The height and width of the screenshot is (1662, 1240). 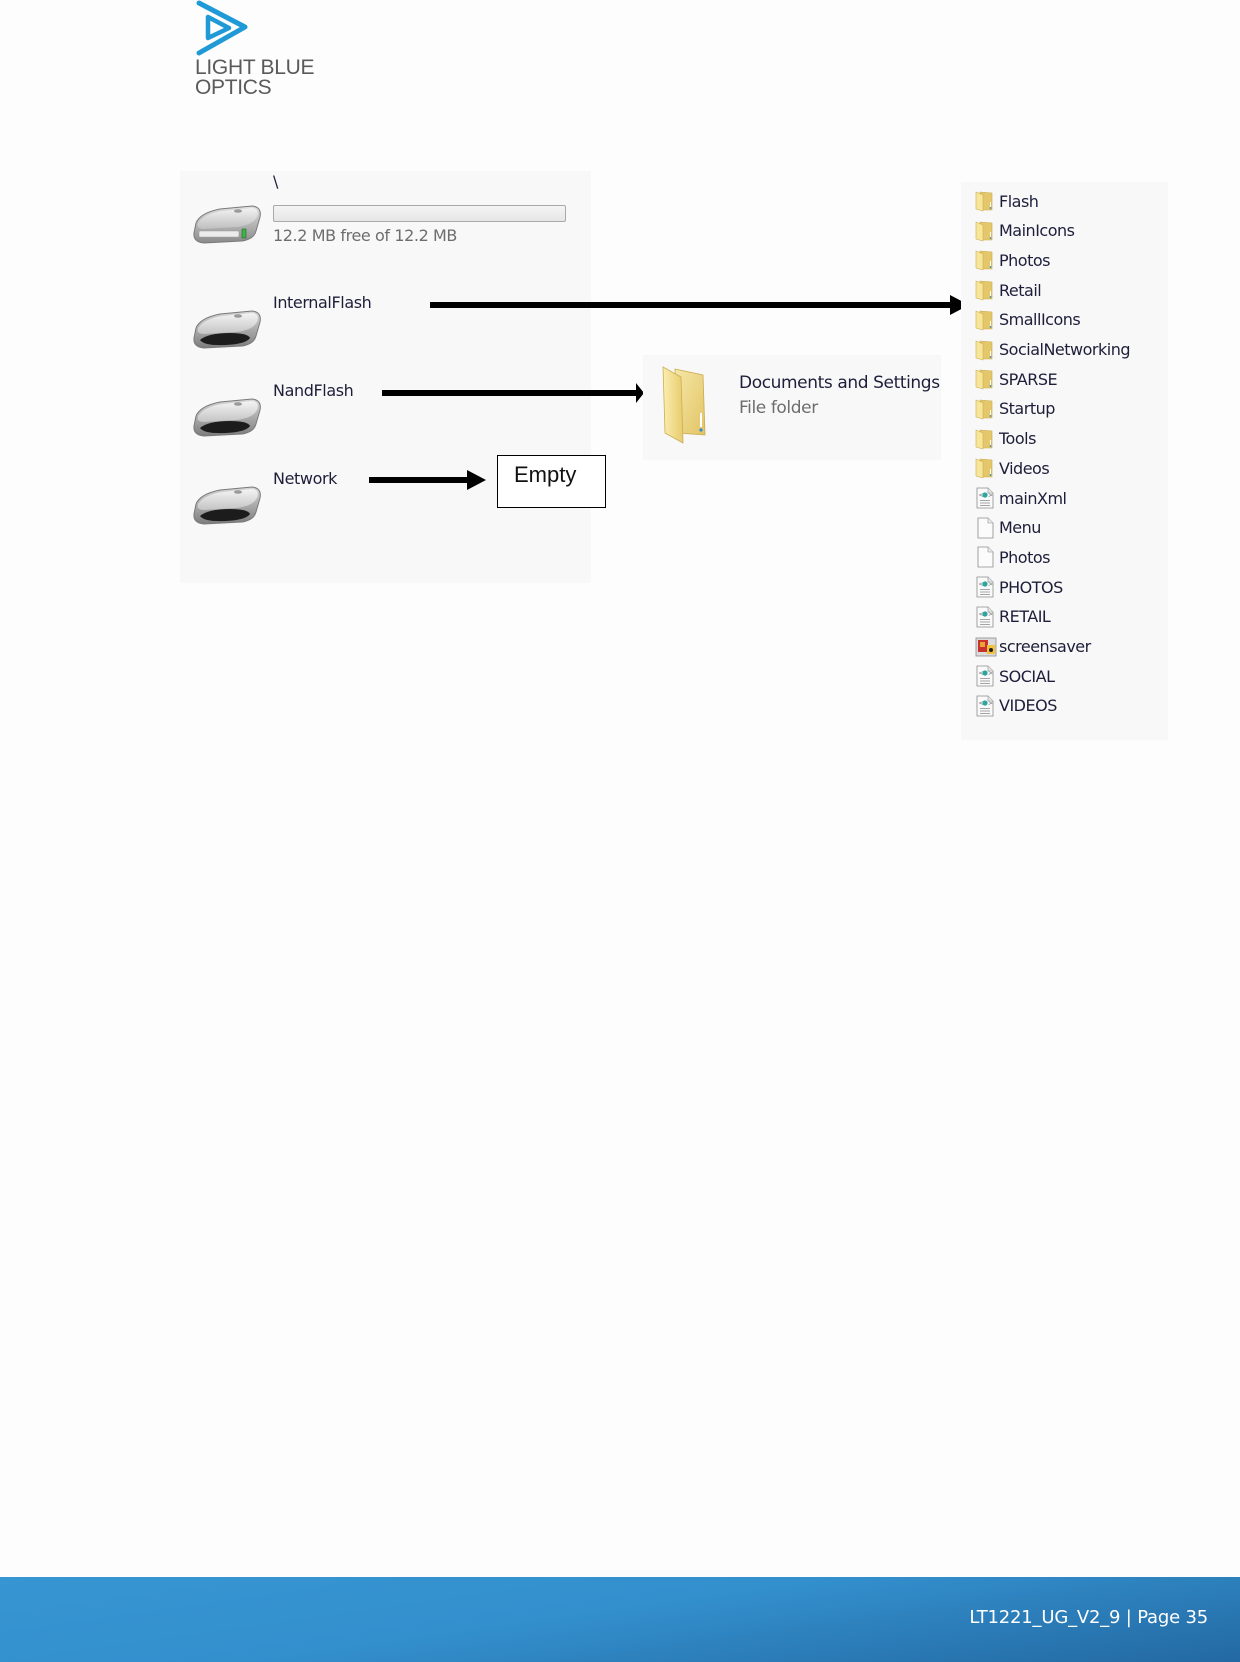 I want to click on drive-root: \ 12.2 MB free of 12.2 MB, so click(x=385, y=211).